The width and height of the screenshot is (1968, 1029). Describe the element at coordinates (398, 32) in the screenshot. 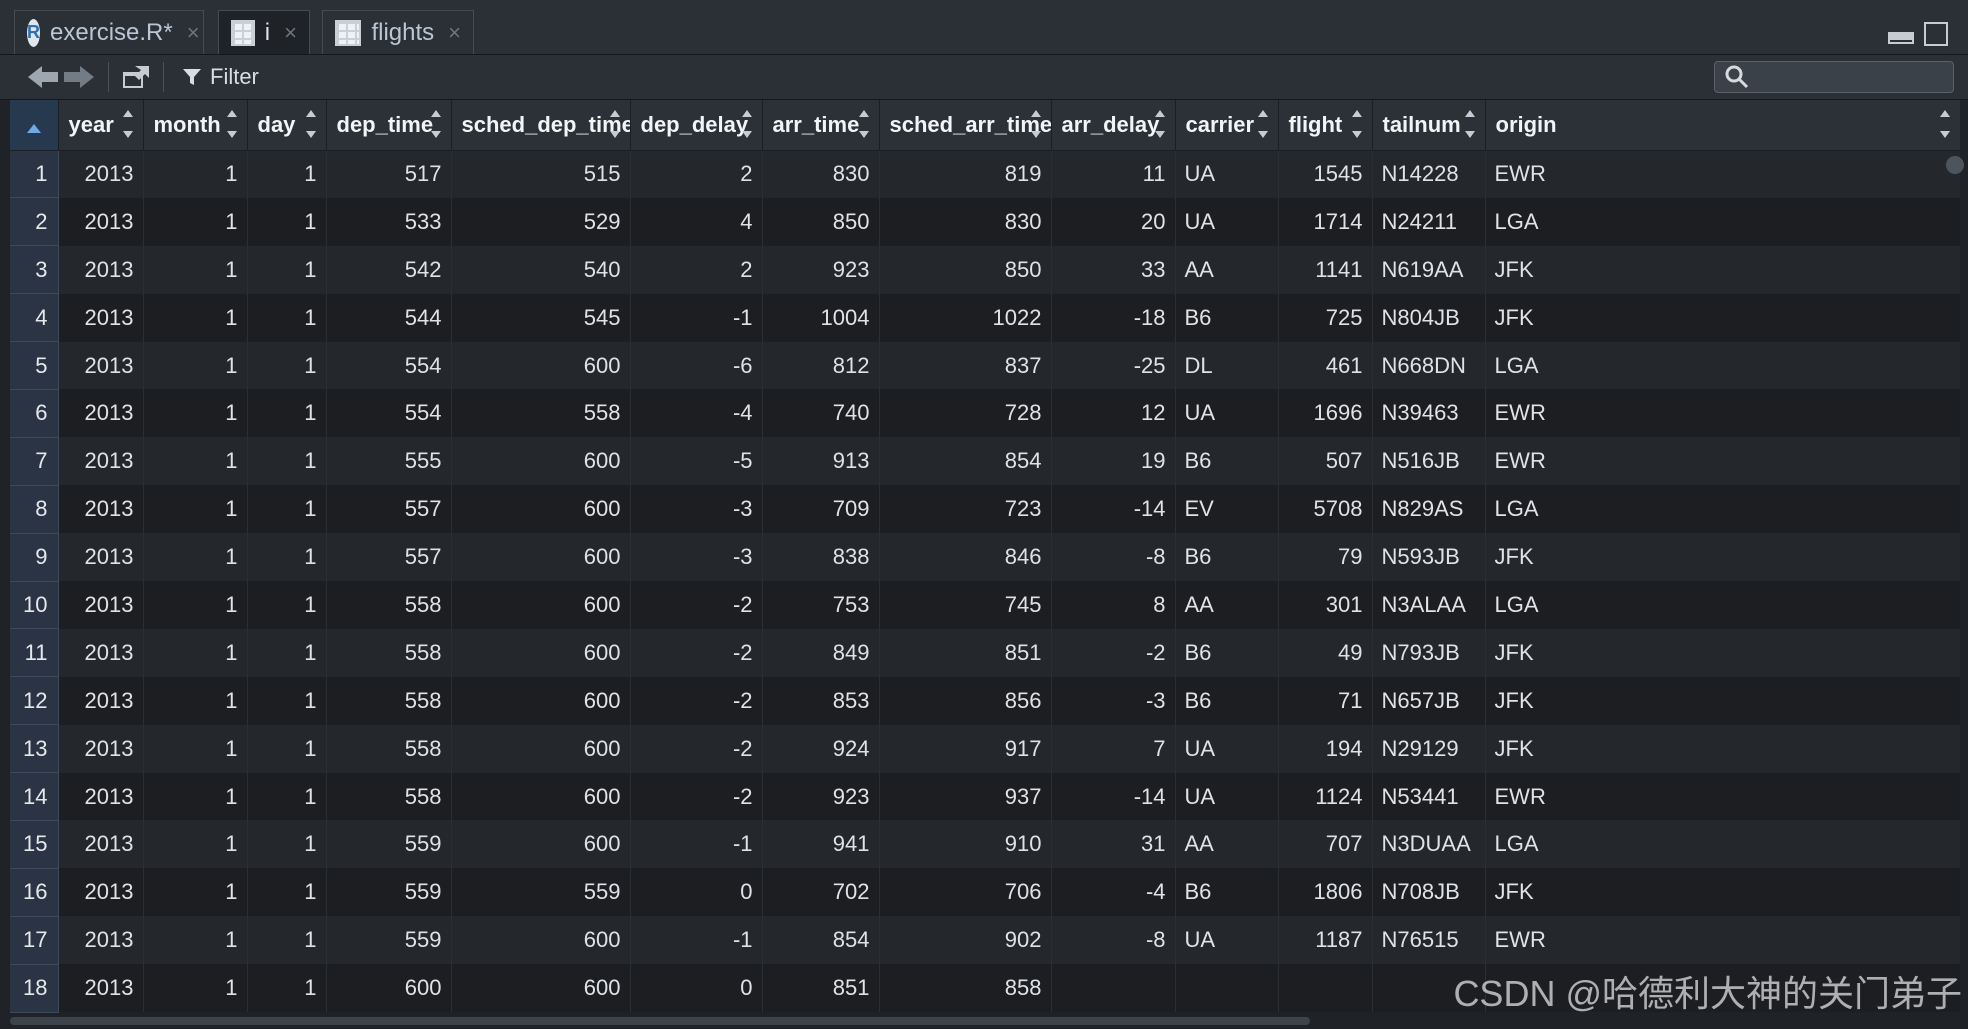

I see `tab-flights: flights ×` at that location.